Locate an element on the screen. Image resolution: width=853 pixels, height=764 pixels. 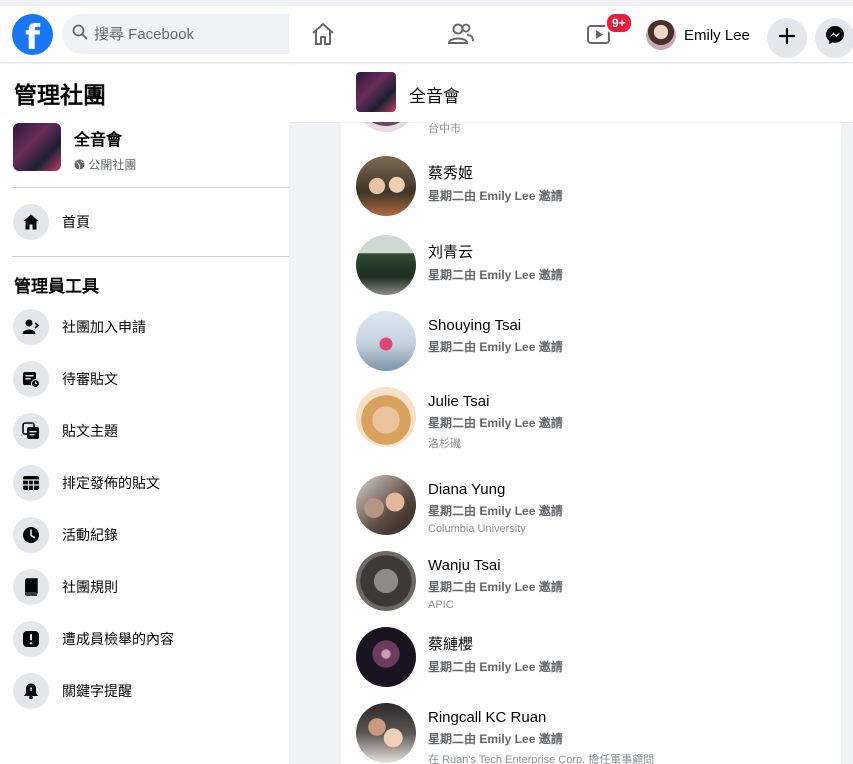
clock-icon is located at coordinates (31, 535).